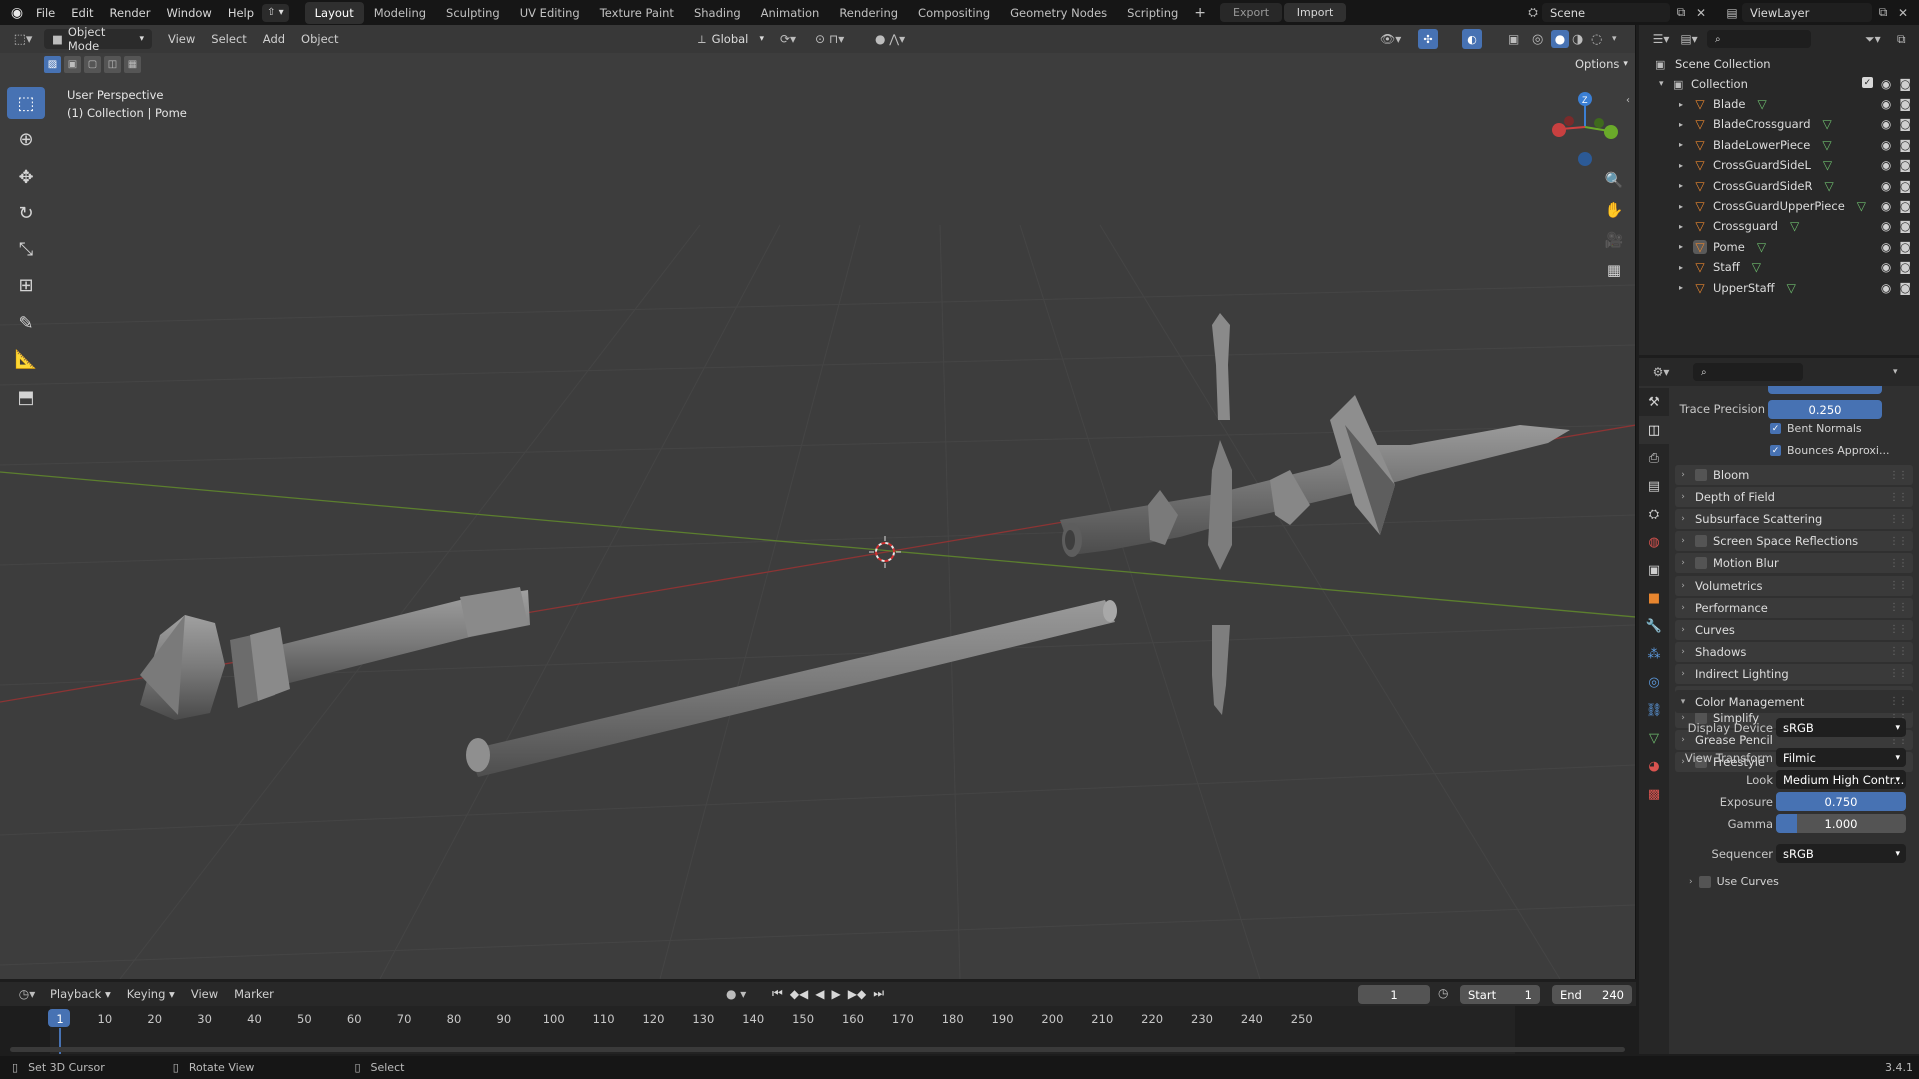 Image resolution: width=1919 pixels, height=1079 pixels. Describe the element at coordinates (112, 64) in the screenshot. I see `select-invert-icon: ◫` at that location.